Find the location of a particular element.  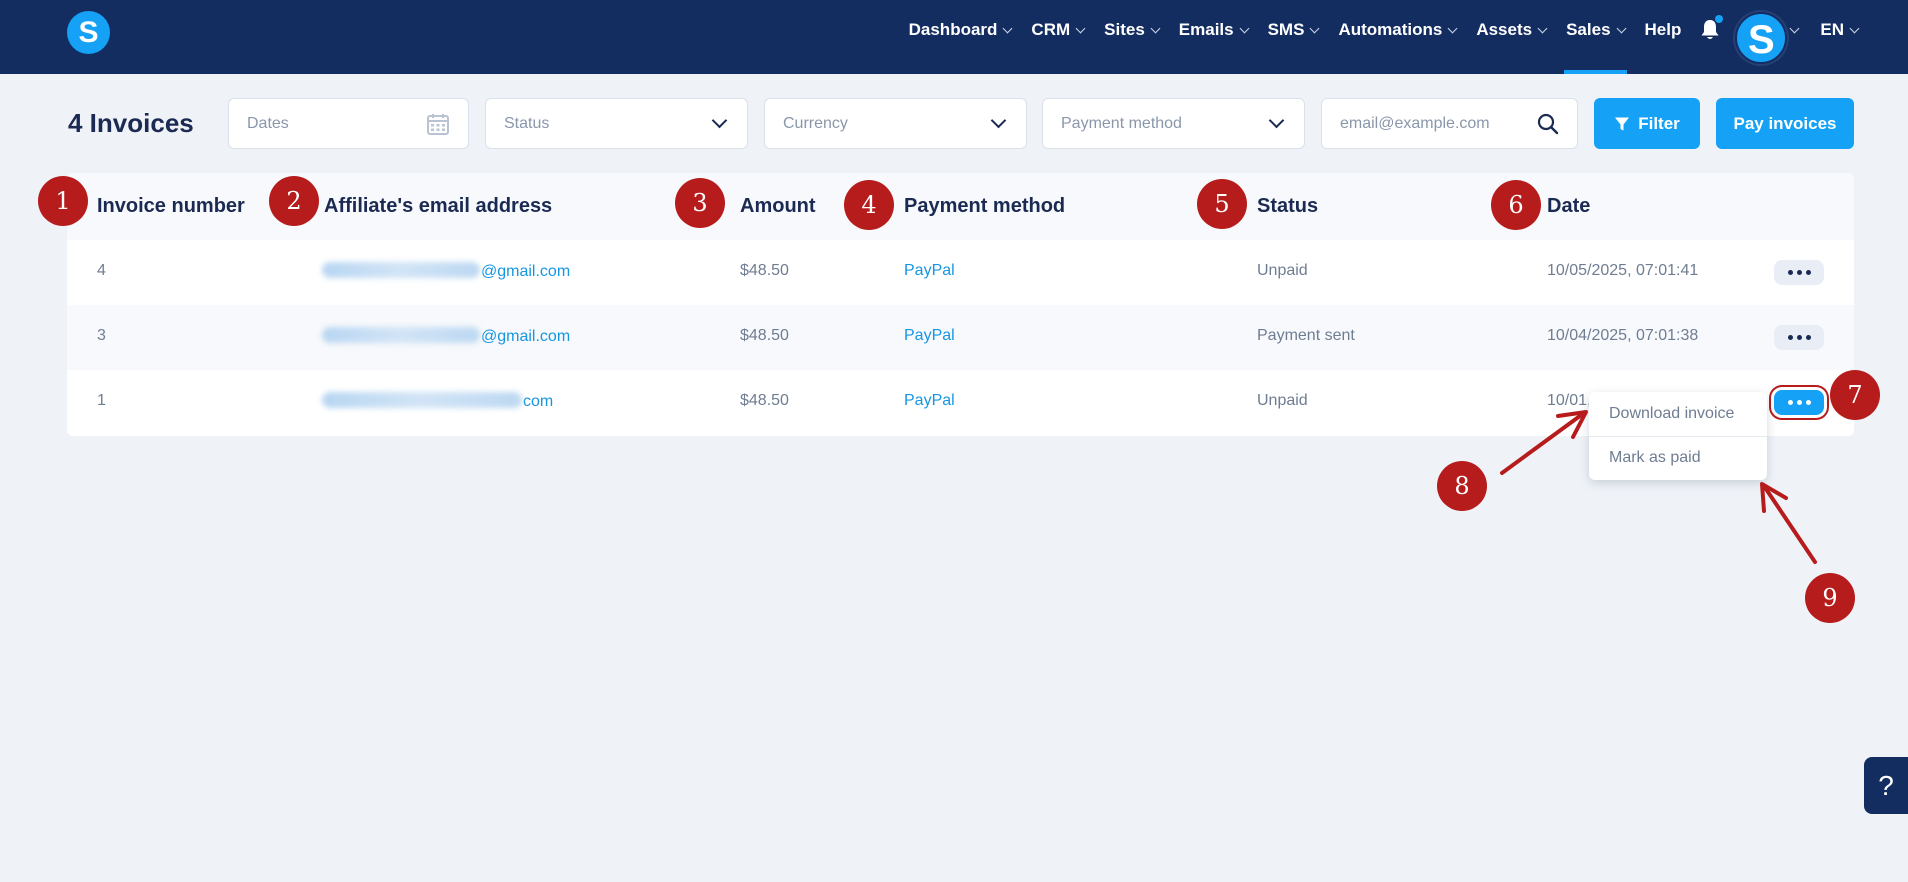

arrow-9-line is located at coordinates (1789, 524).